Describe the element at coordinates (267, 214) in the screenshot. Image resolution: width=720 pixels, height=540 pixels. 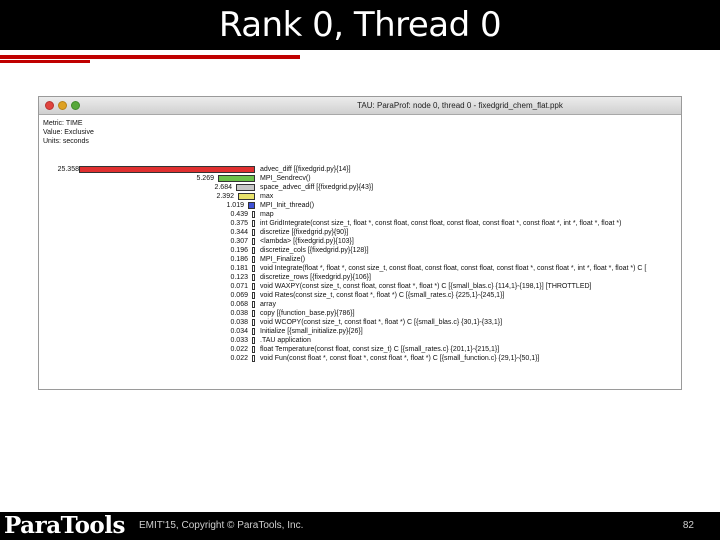
I see `row-function-name: map` at that location.